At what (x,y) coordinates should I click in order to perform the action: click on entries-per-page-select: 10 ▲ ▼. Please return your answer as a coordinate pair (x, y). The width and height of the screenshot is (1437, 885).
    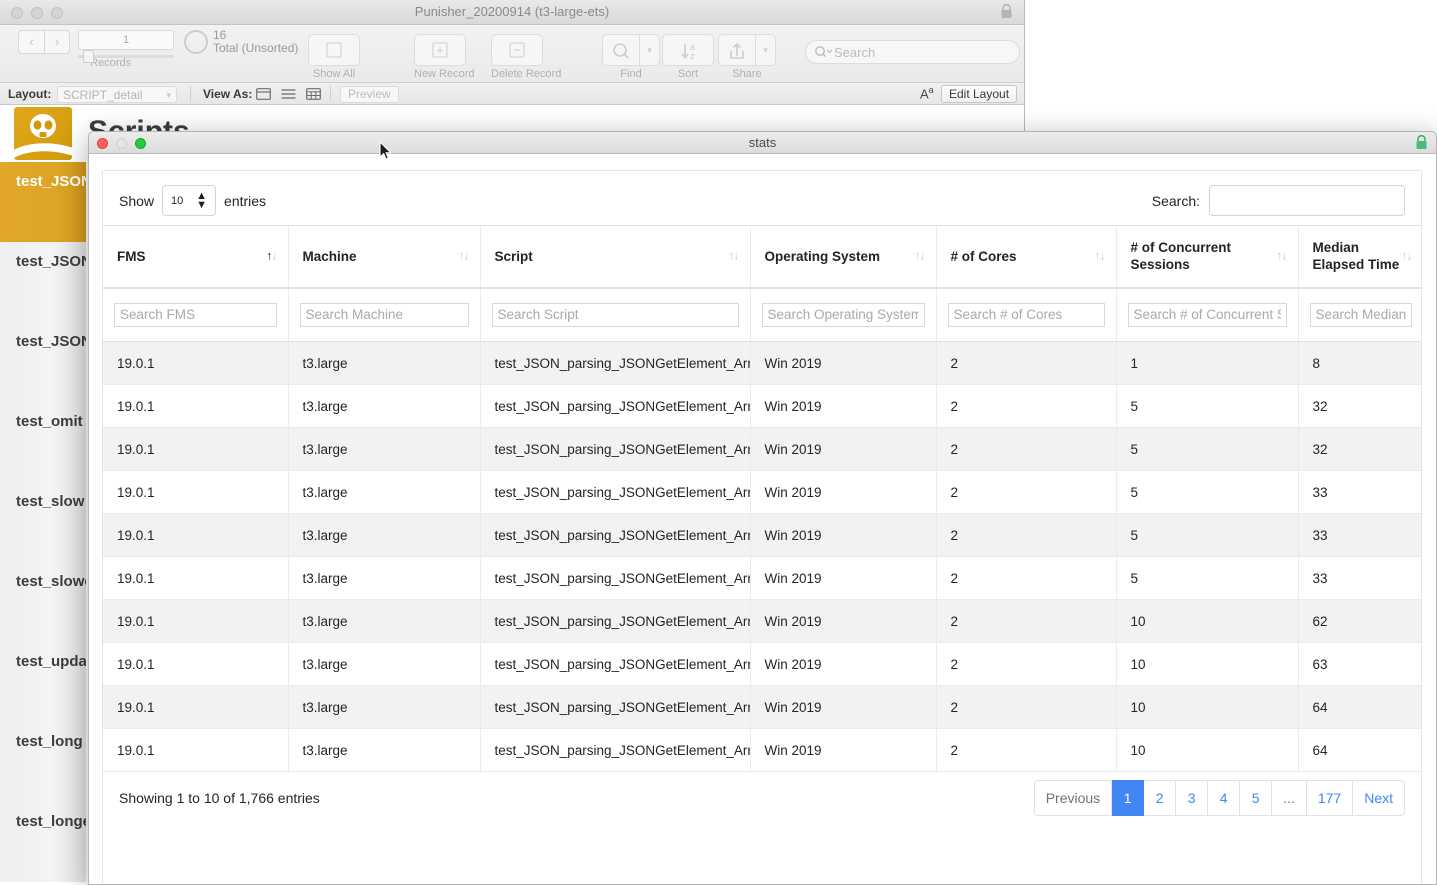
    Looking at the image, I should click on (189, 200).